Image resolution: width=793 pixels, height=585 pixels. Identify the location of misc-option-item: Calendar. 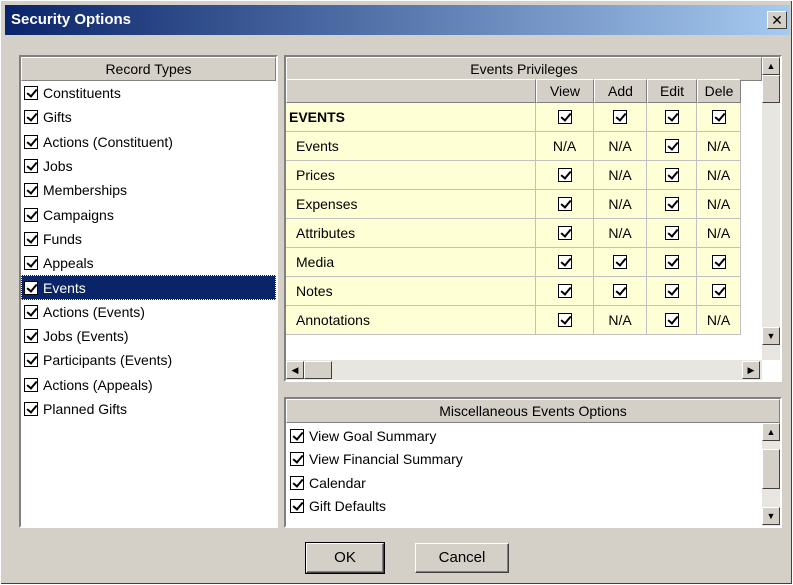
(524, 483).